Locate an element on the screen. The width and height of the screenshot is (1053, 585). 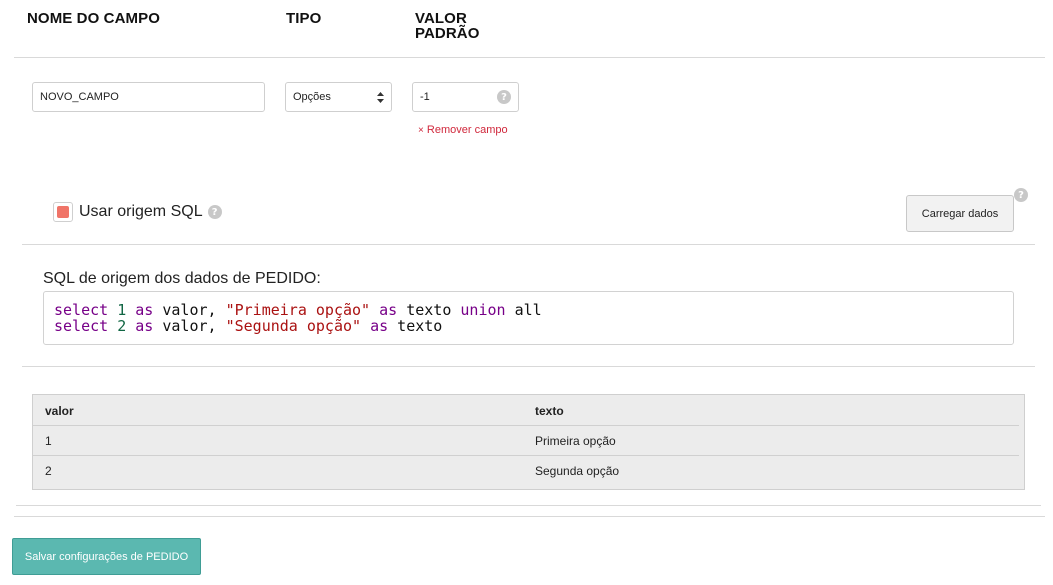
save-settings-label: Salvar configurações de PEDIDO is located at coordinates (106, 556).